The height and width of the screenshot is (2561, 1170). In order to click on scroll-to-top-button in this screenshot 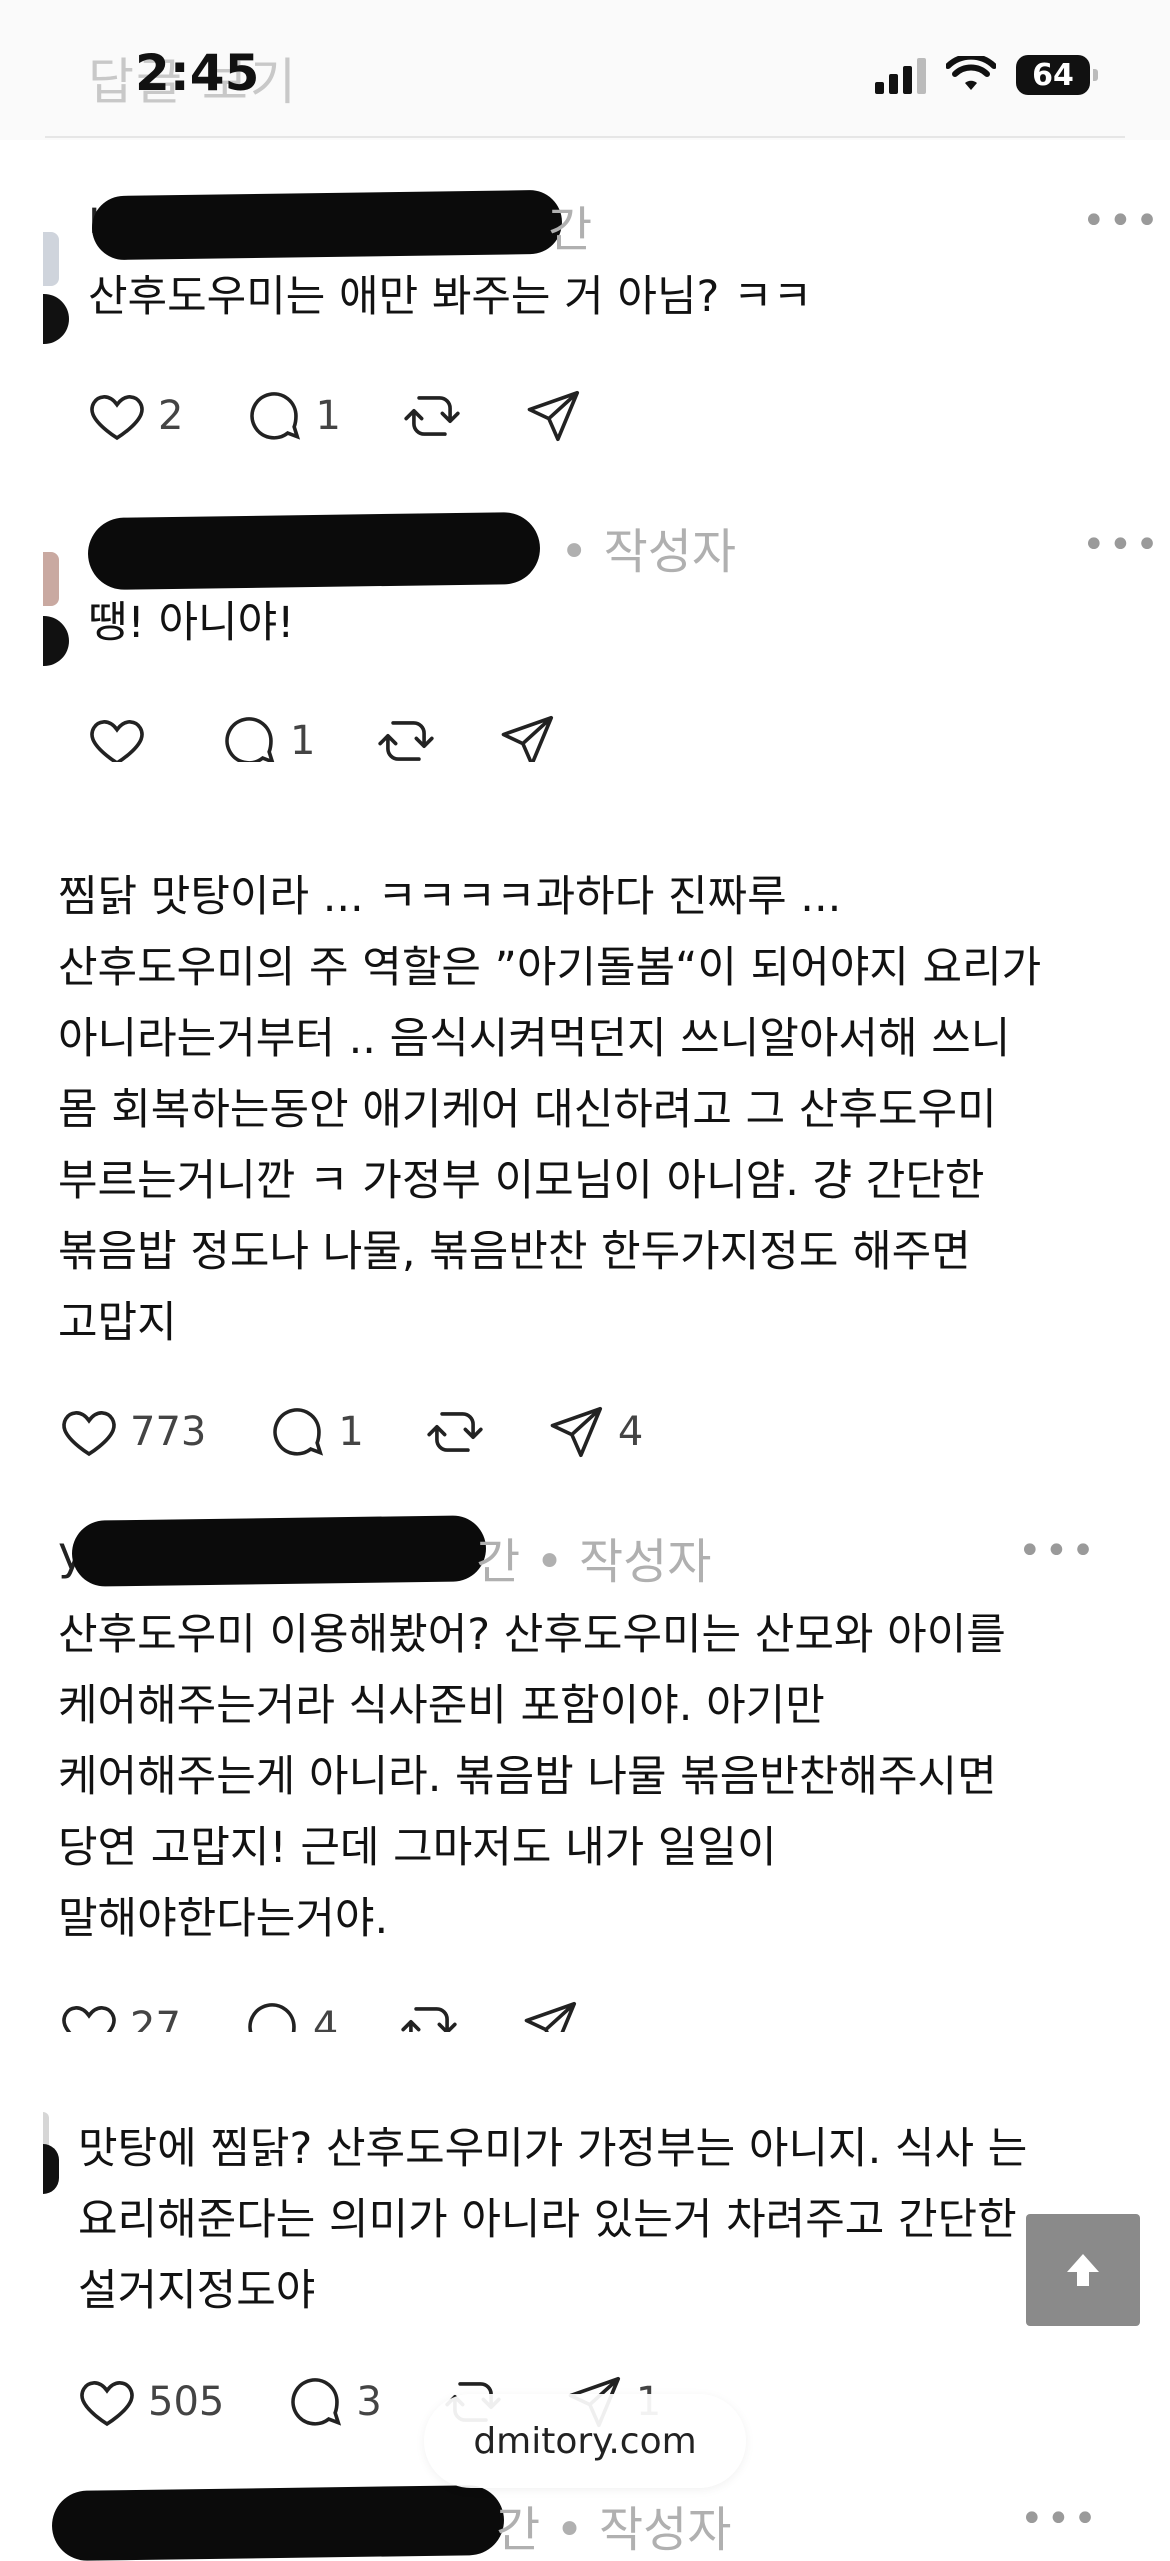, I will do `click(1083, 2270)`.